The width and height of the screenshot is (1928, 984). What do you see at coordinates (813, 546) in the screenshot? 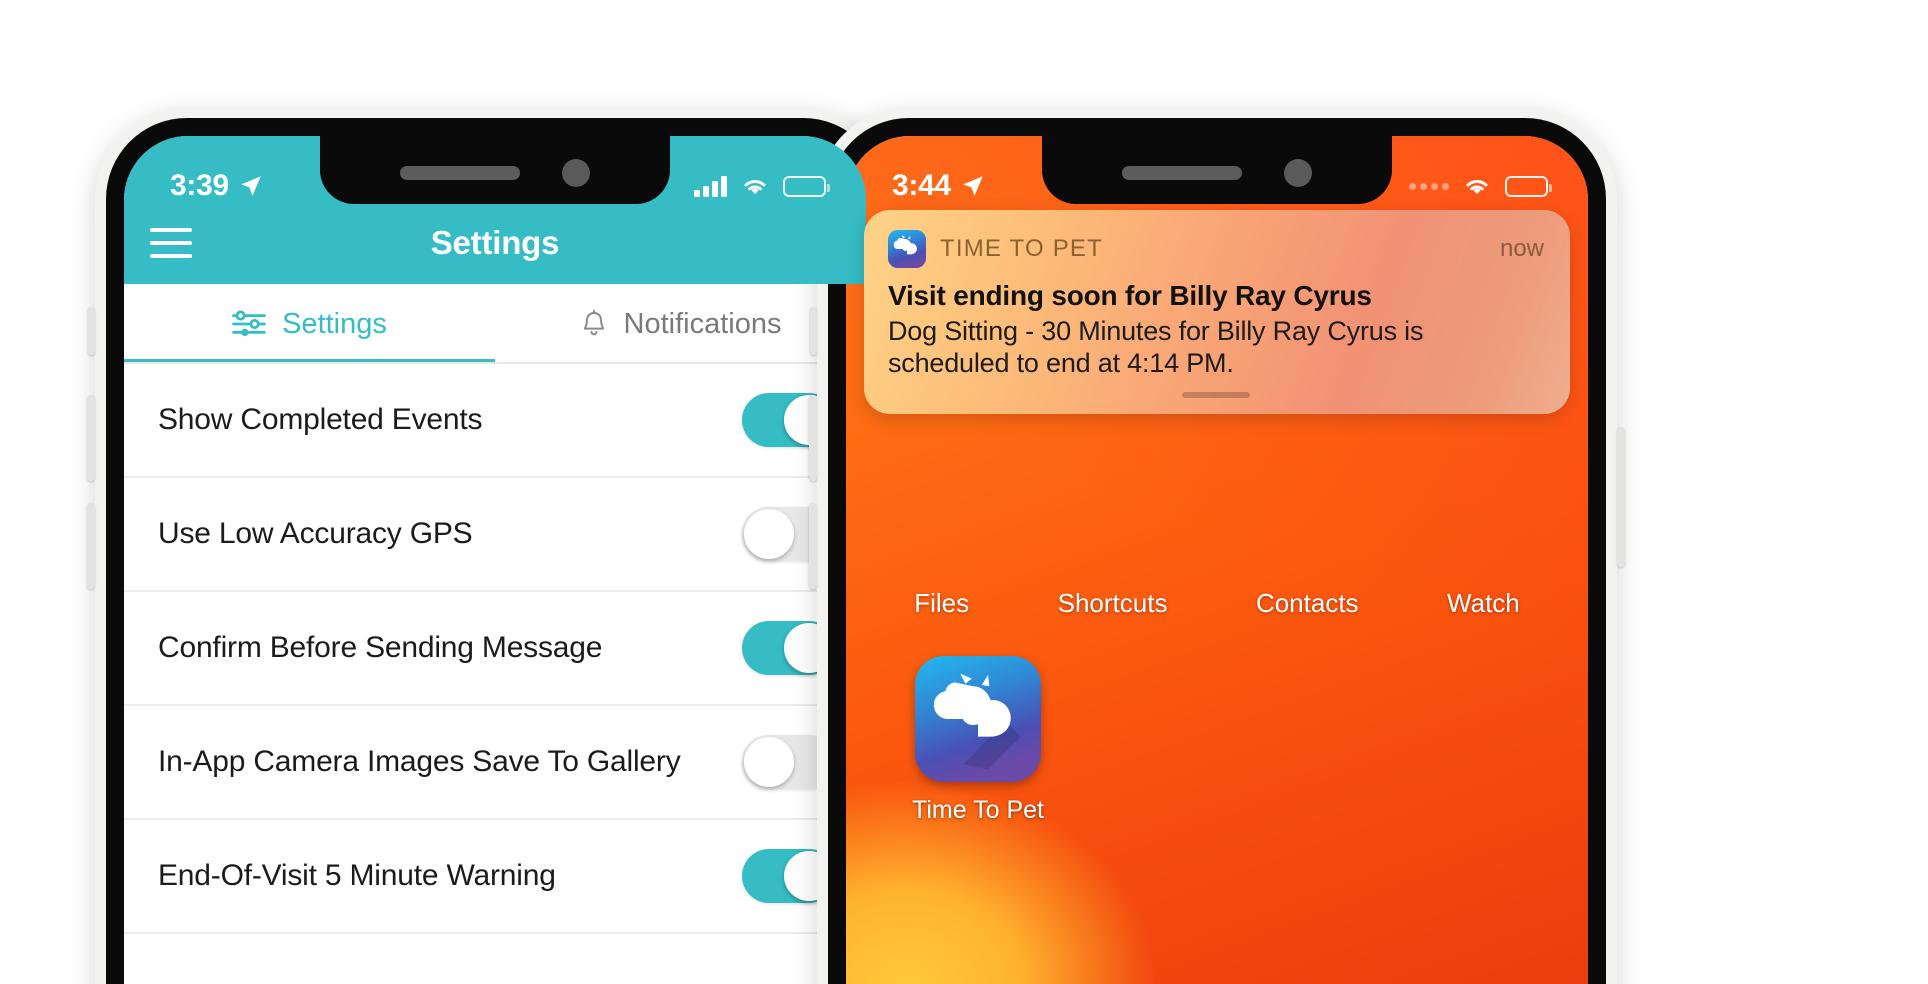
I see `volume-down-button-right` at bounding box center [813, 546].